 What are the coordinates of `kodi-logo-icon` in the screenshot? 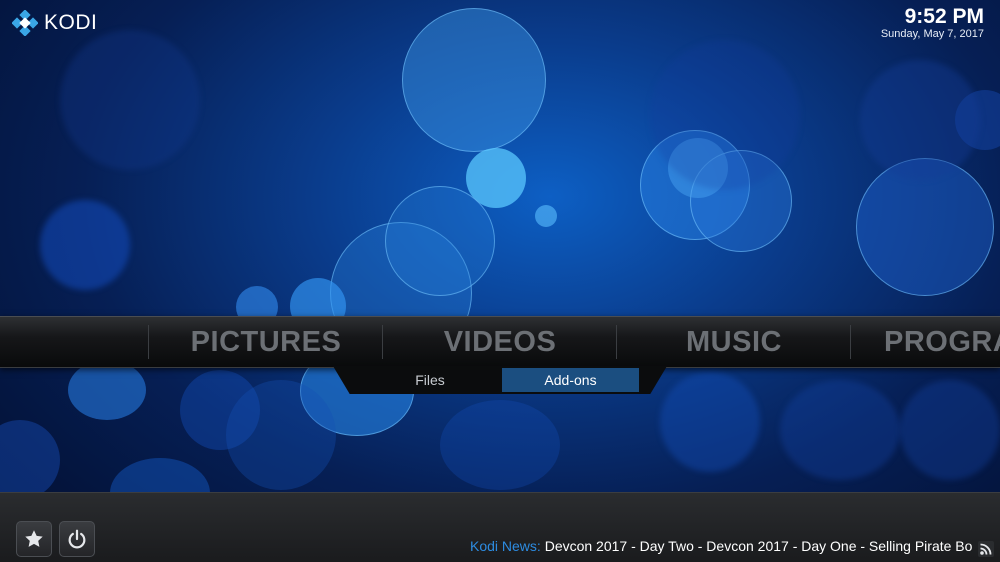 It's located at (25, 23).